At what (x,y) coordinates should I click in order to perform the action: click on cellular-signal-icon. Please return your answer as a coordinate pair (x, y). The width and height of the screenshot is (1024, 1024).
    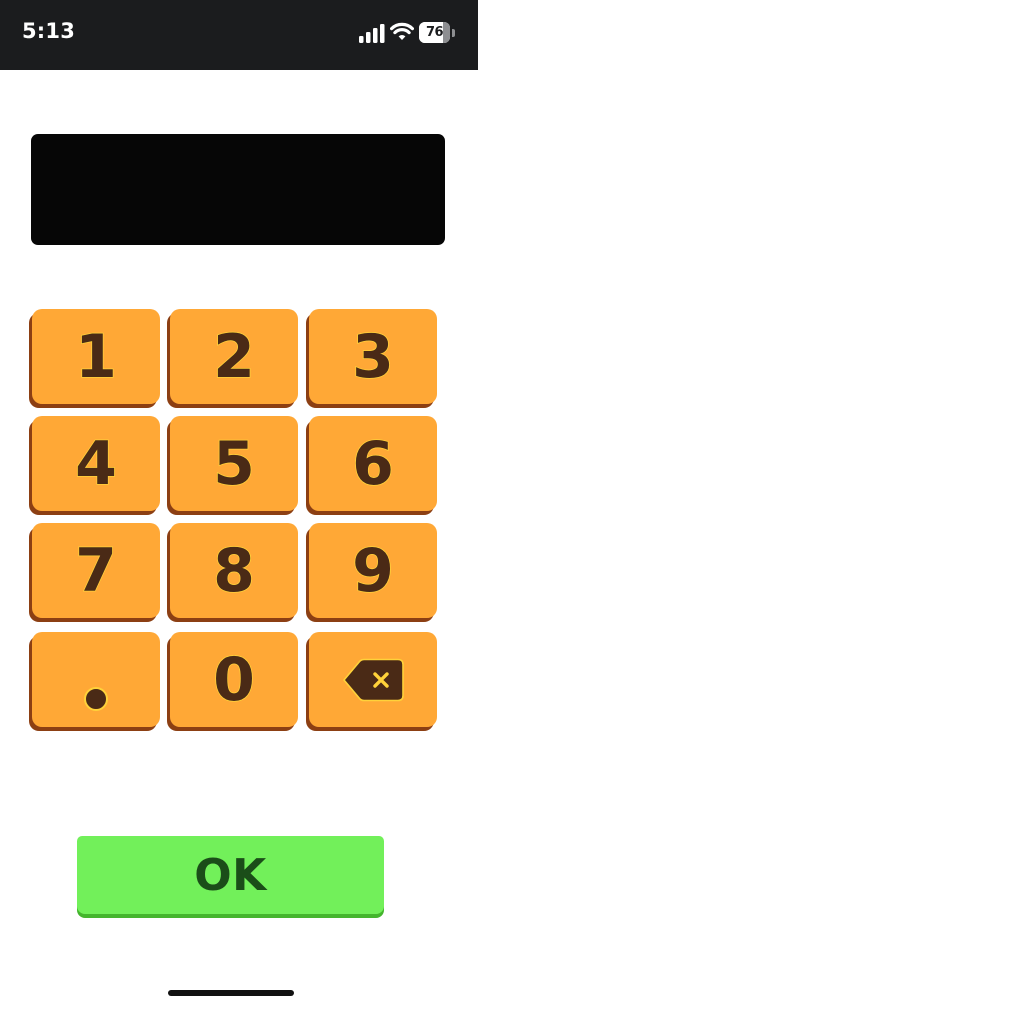
    Looking at the image, I should click on (372, 33).